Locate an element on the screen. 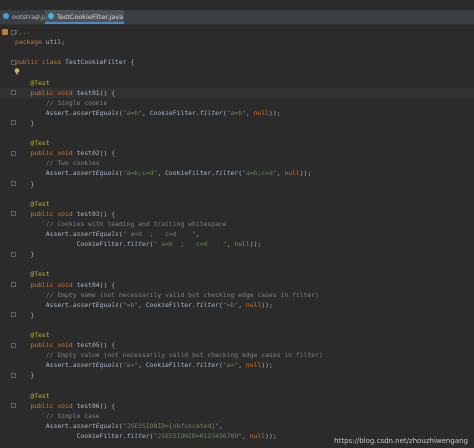 The width and height of the screenshot is (474, 448). code-token: // Two cookies is located at coordinates (57, 163).